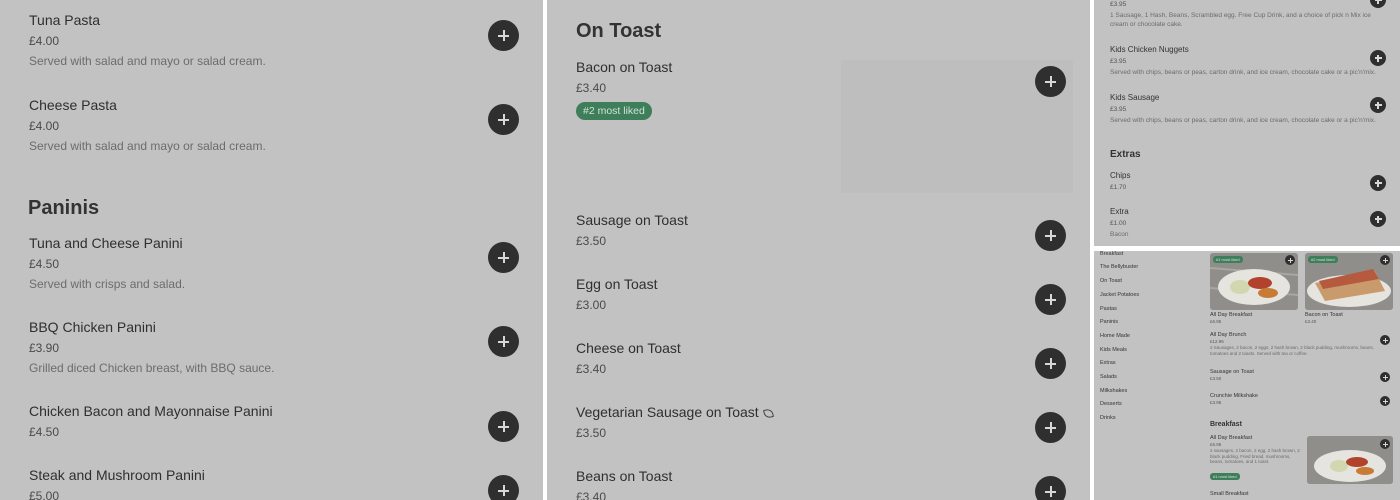 This screenshot has width=1400, height=500. I want to click on menu-item: Crunchie Milkshake £3.95, so click(1234, 399).